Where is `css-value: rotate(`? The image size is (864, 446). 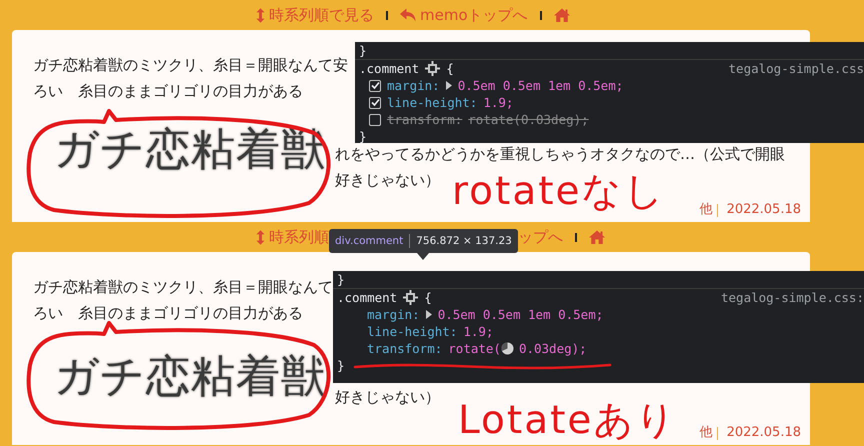
css-value: rotate( is located at coordinates (474, 349).